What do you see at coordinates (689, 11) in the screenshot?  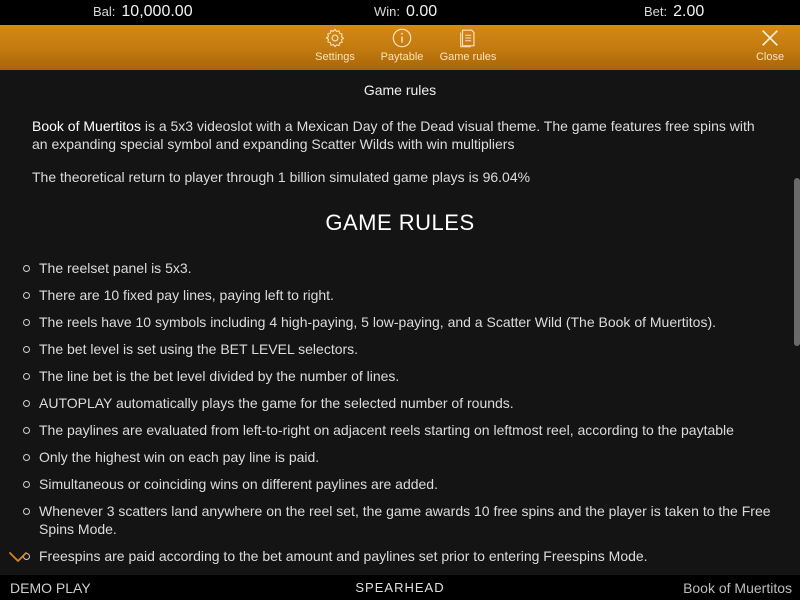 I see `bet-value: 2.00` at bounding box center [689, 11].